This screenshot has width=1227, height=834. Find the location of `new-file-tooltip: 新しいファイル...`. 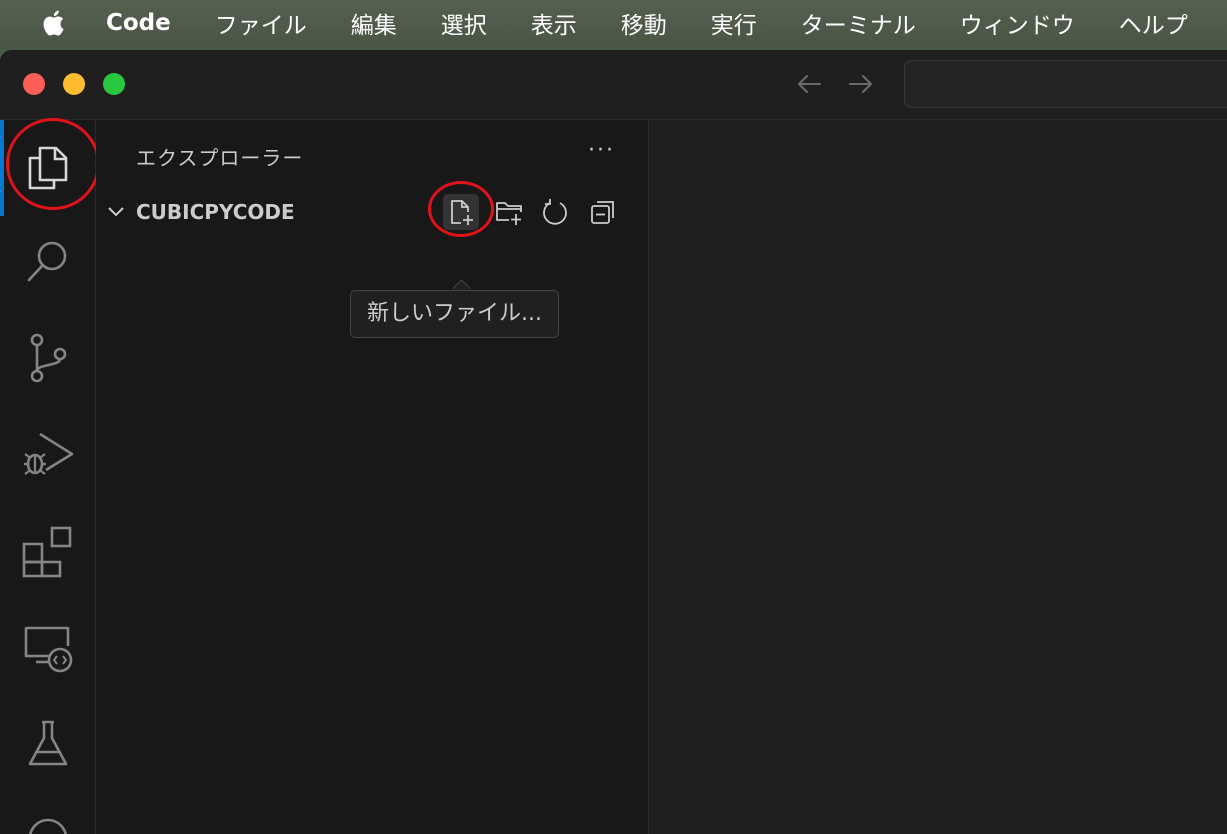

new-file-tooltip: 新しいファイル... is located at coordinates (454, 314).